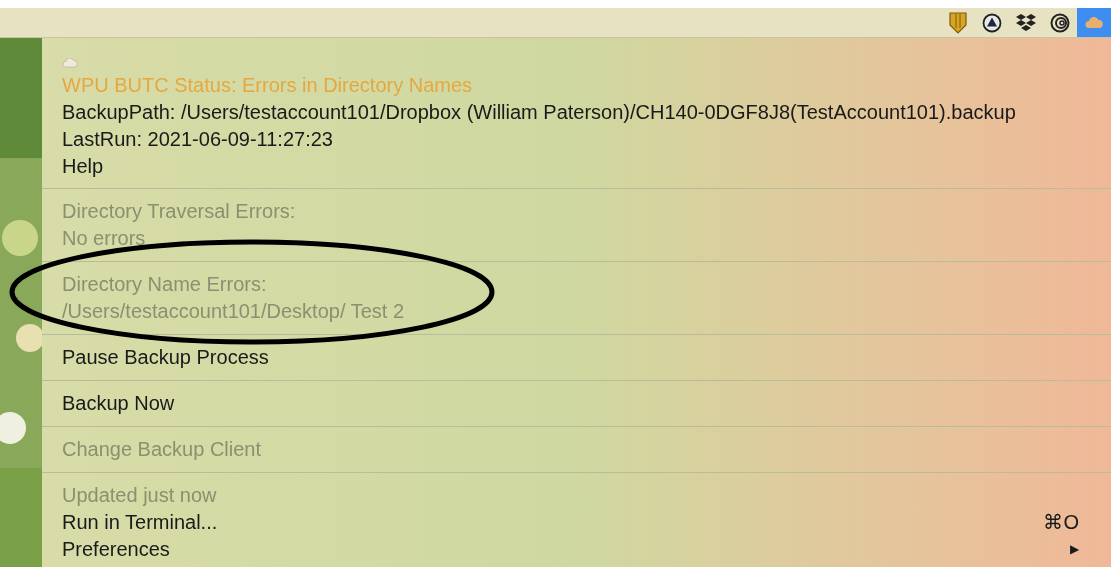  I want to click on menu-item: Help, so click(576, 166).